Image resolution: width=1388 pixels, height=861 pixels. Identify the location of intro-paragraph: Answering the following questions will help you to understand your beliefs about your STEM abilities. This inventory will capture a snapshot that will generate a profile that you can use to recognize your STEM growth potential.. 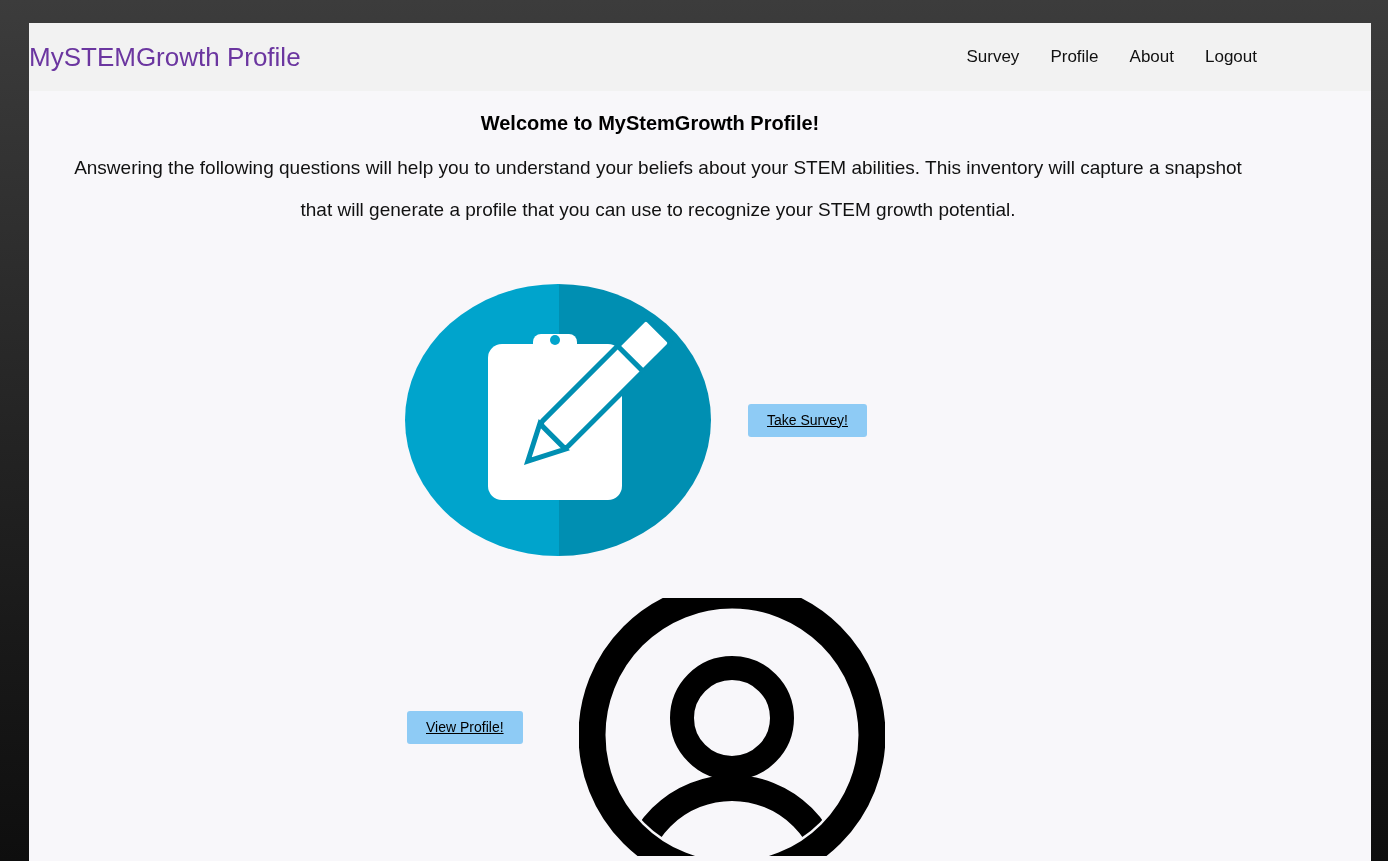
(658, 189).